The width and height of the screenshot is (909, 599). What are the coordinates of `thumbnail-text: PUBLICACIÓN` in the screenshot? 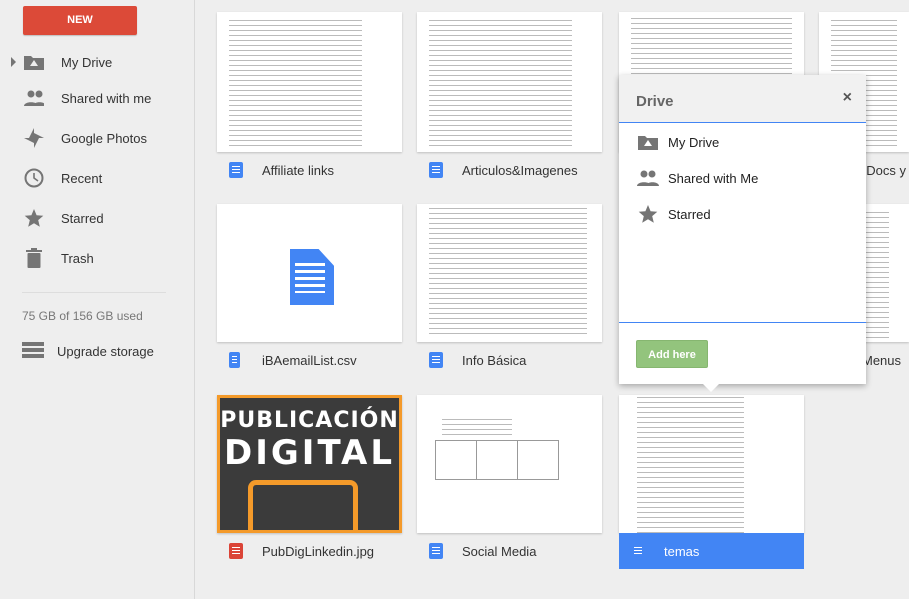 It's located at (309, 420).